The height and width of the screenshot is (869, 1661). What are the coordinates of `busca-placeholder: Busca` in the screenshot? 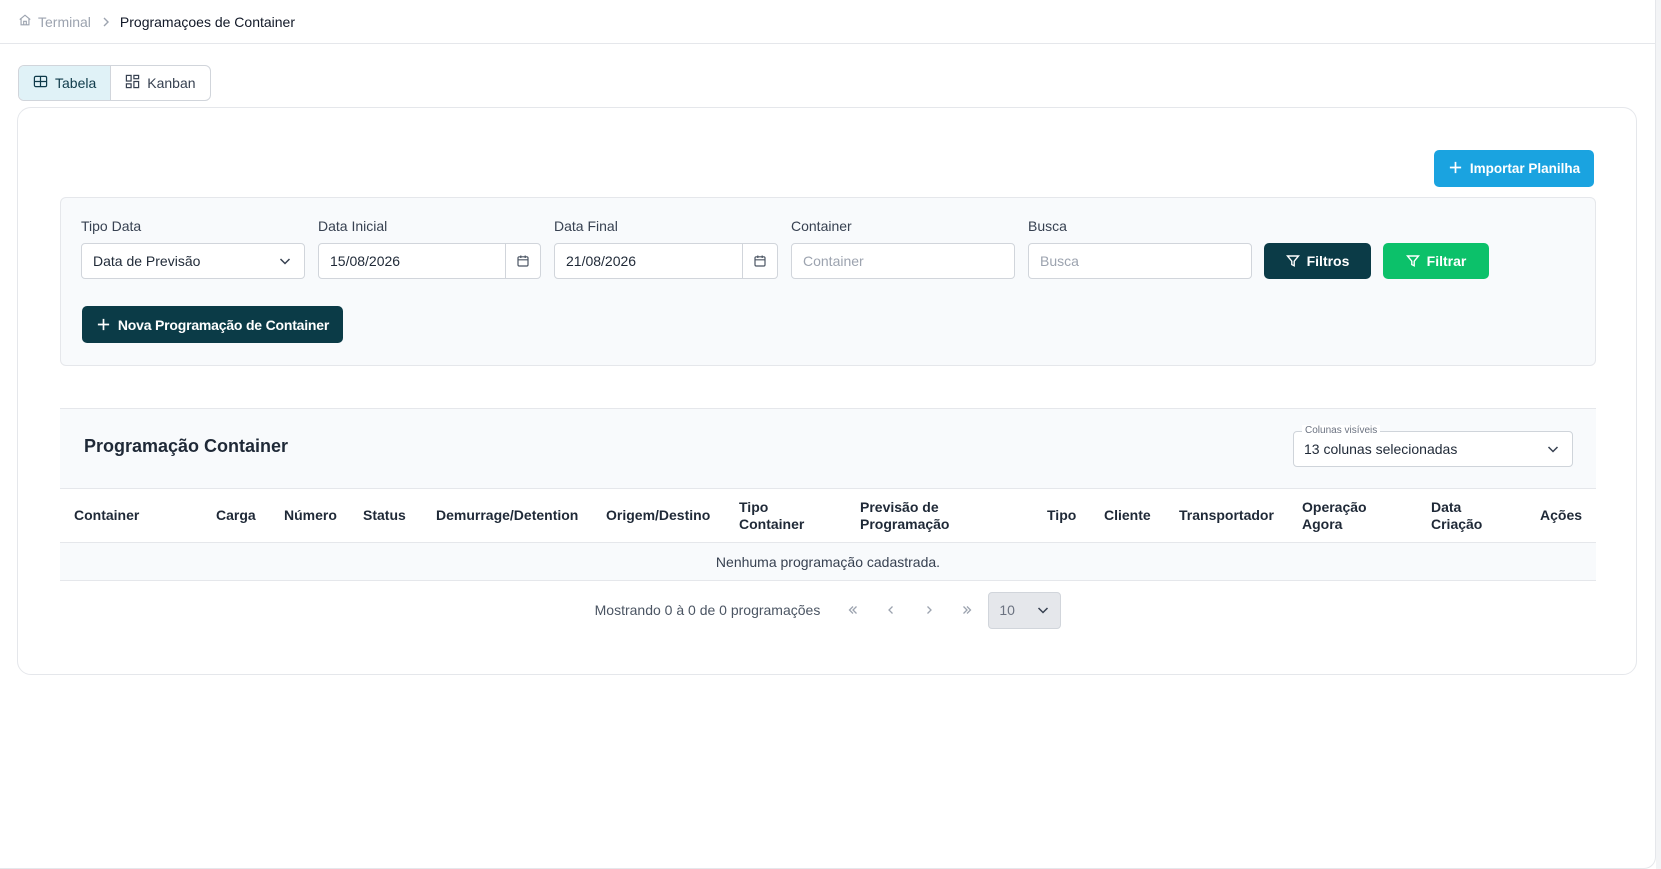 It's located at (1059, 261).